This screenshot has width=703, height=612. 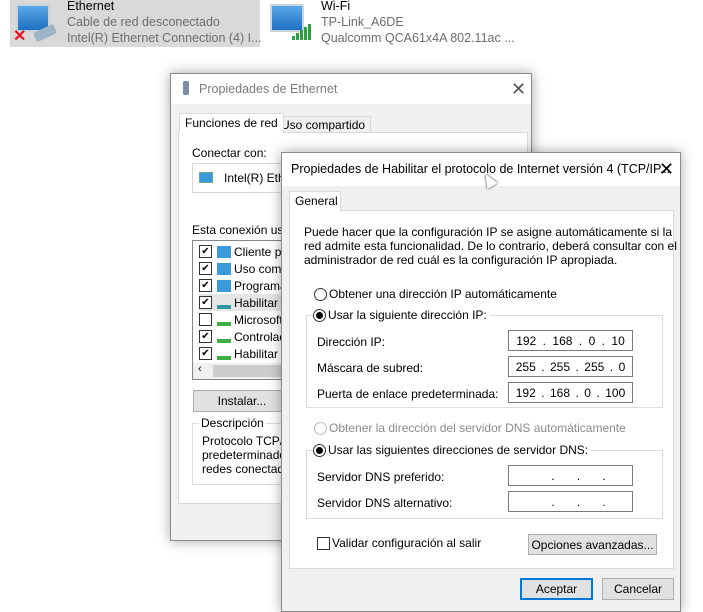 What do you see at coordinates (246, 336) in the screenshot?
I see `list-item: ✔ Controlado` at bounding box center [246, 336].